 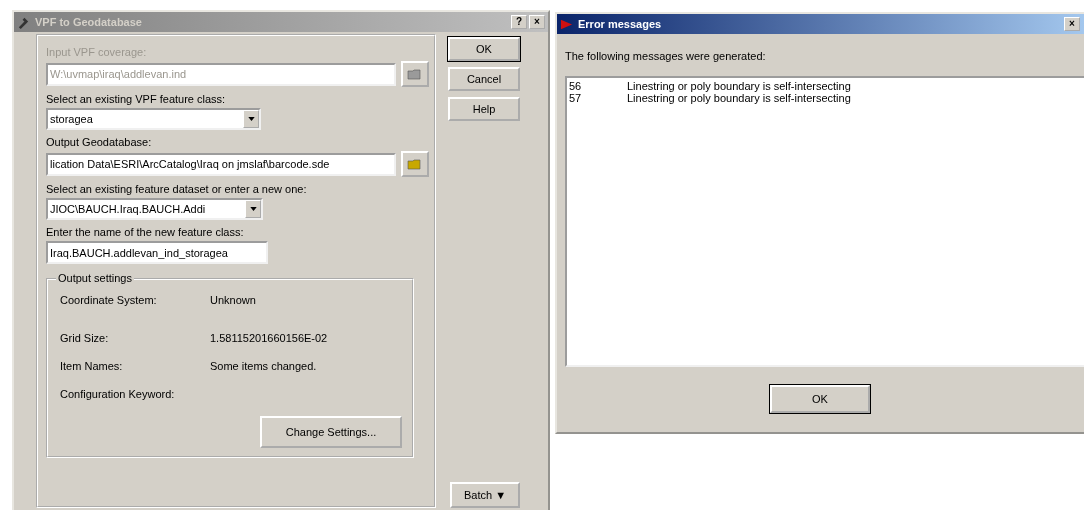 What do you see at coordinates (566, 24) in the screenshot?
I see `error-icon` at bounding box center [566, 24].